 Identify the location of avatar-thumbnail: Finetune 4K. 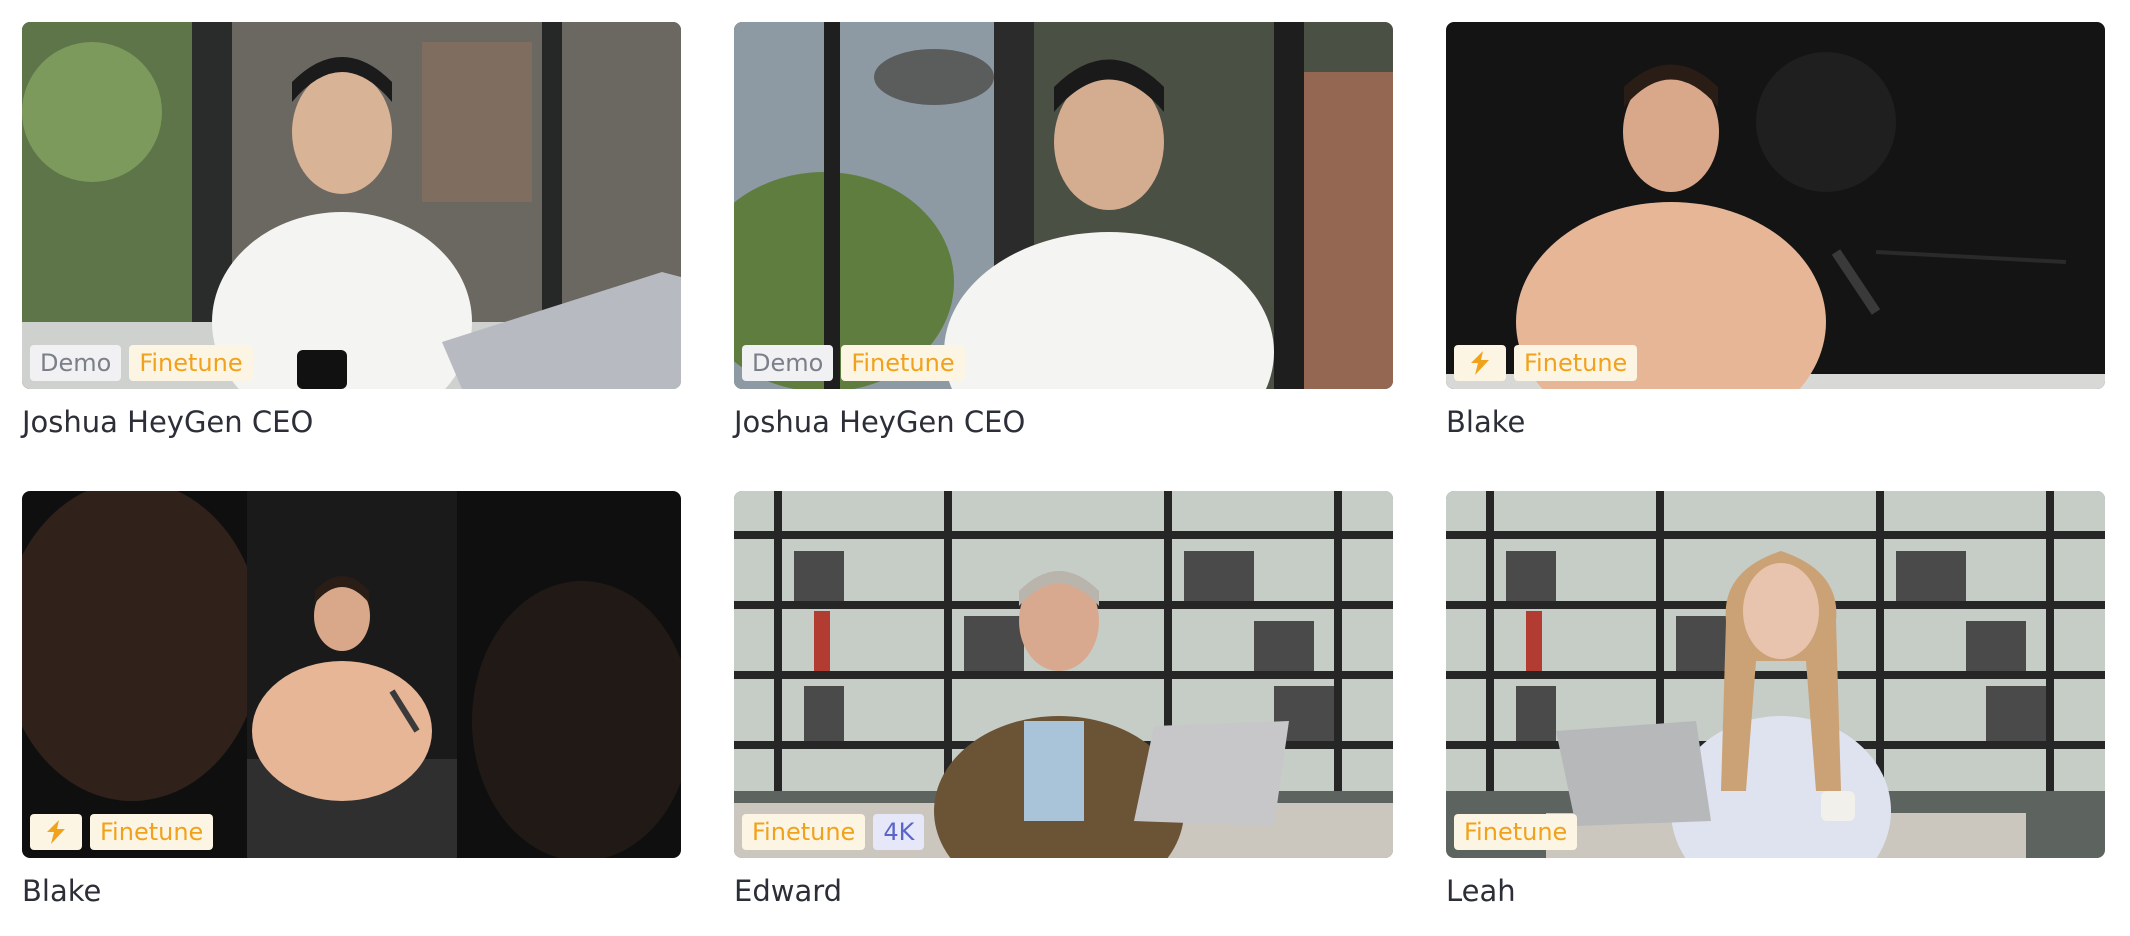
(1063, 674).